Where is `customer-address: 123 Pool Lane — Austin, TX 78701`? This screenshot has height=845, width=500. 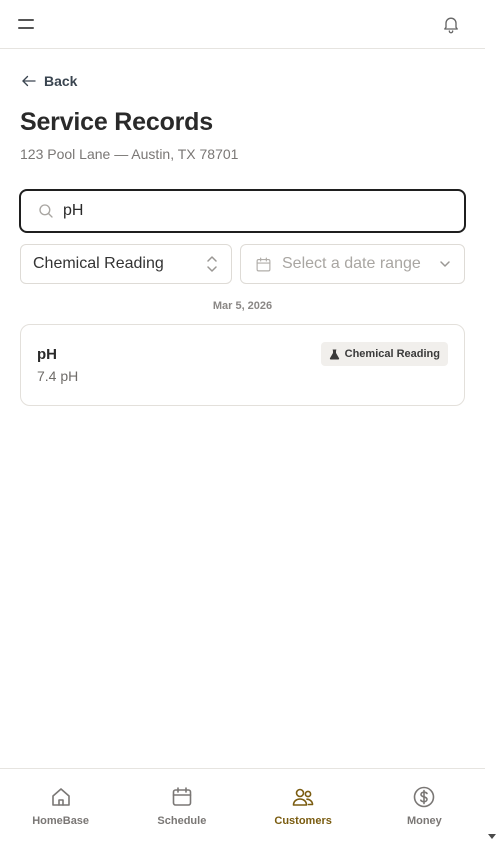 customer-address: 123 Pool Lane — Austin, TX 78701 is located at coordinates (129, 154).